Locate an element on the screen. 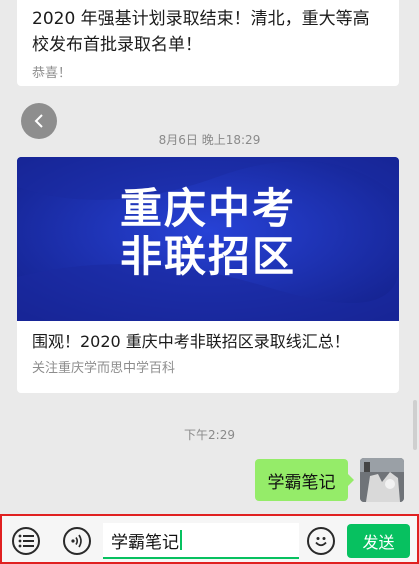  emoji-icon is located at coordinates (321, 542).